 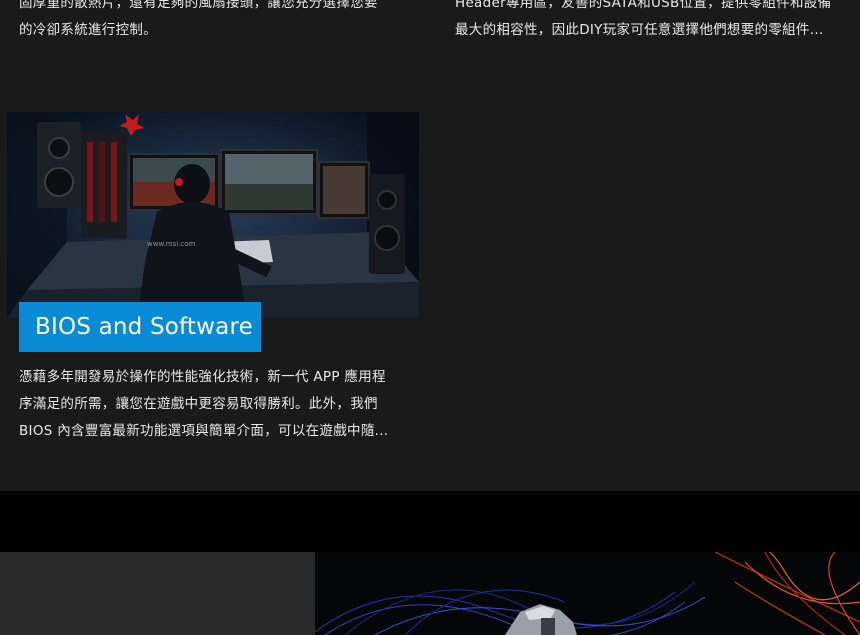 What do you see at coordinates (157, 593) in the screenshot?
I see `gray-panel` at bounding box center [157, 593].